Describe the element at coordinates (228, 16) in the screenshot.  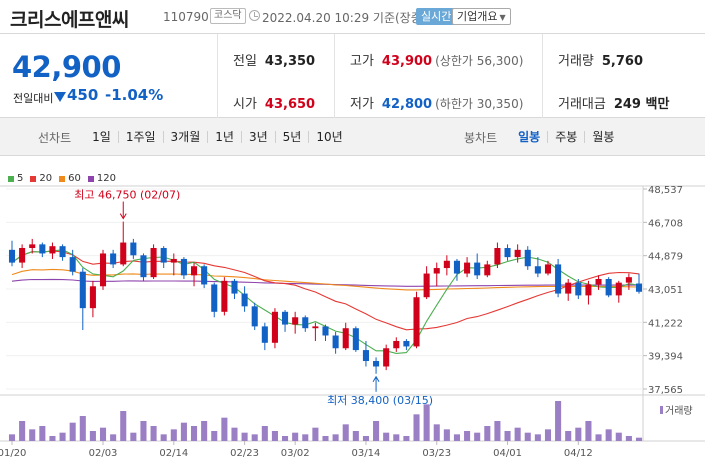
I see `market-badge: 코스닥` at that location.